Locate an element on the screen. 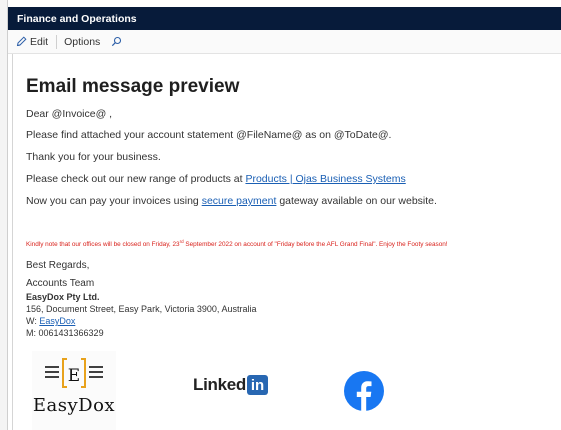  app-title: Finance and Operations is located at coordinates (77, 18).